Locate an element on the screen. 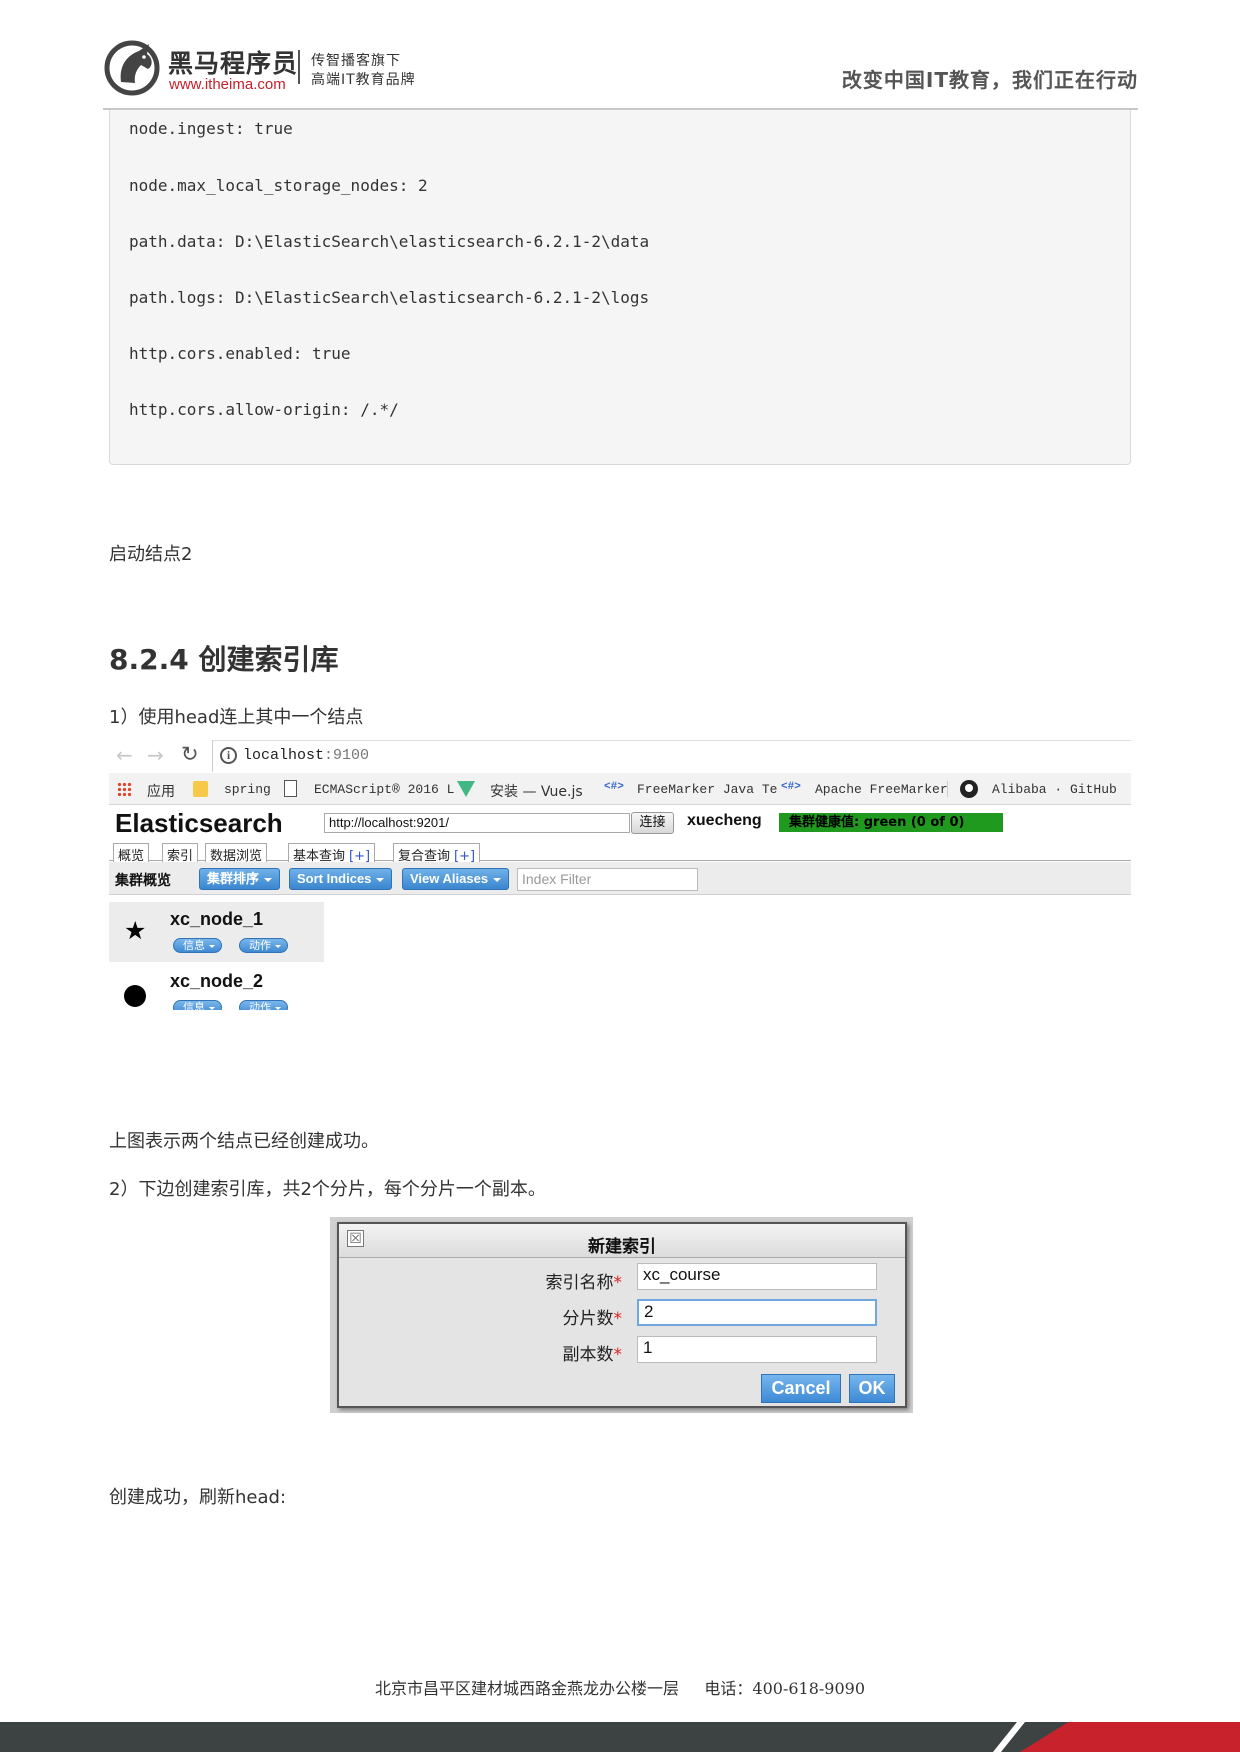  node-row: xc_node_2 信息 动作 is located at coordinates (216, 987).